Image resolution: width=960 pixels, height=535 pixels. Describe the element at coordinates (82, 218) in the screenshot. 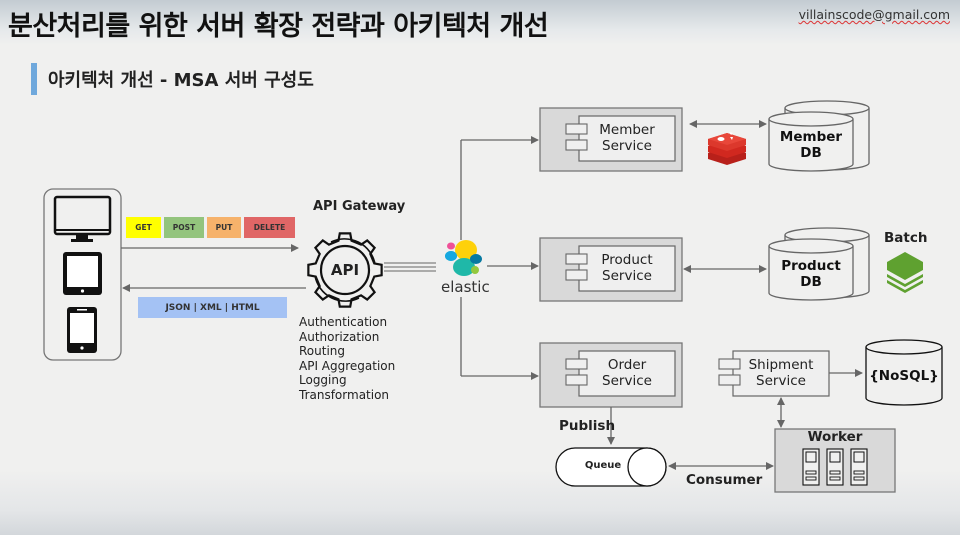

I see `desktop-monitor-icon` at that location.